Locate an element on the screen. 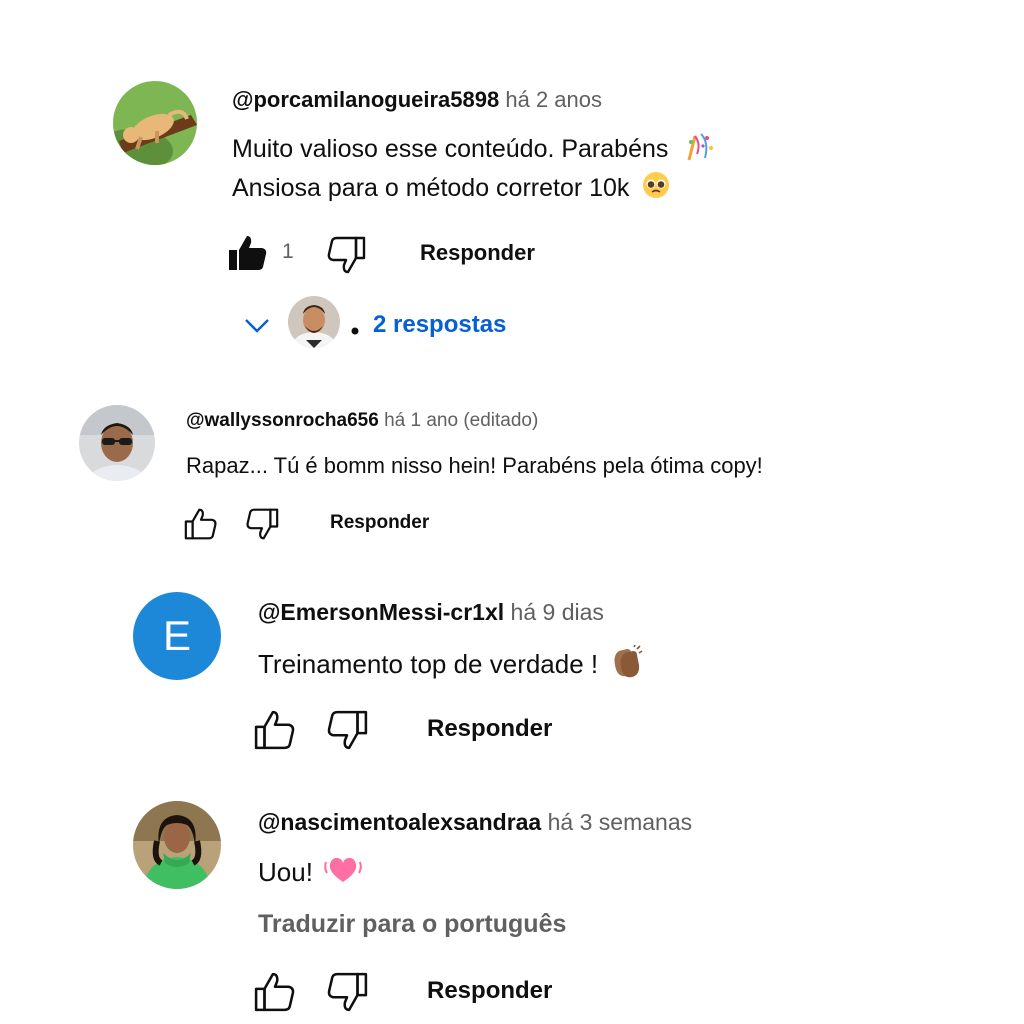  avatar-letter: E is located at coordinates (176, 635).